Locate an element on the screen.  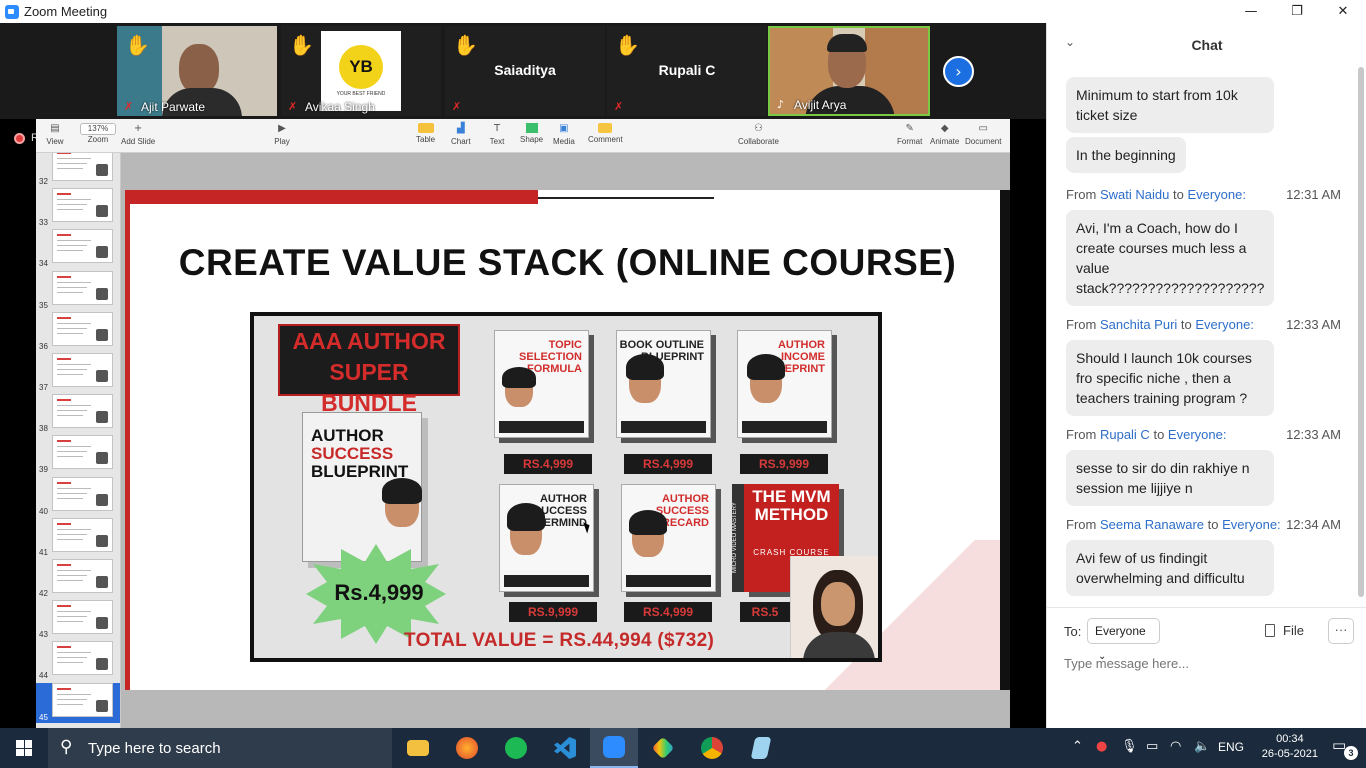
git-tool-icon is located at coordinates (663, 748).